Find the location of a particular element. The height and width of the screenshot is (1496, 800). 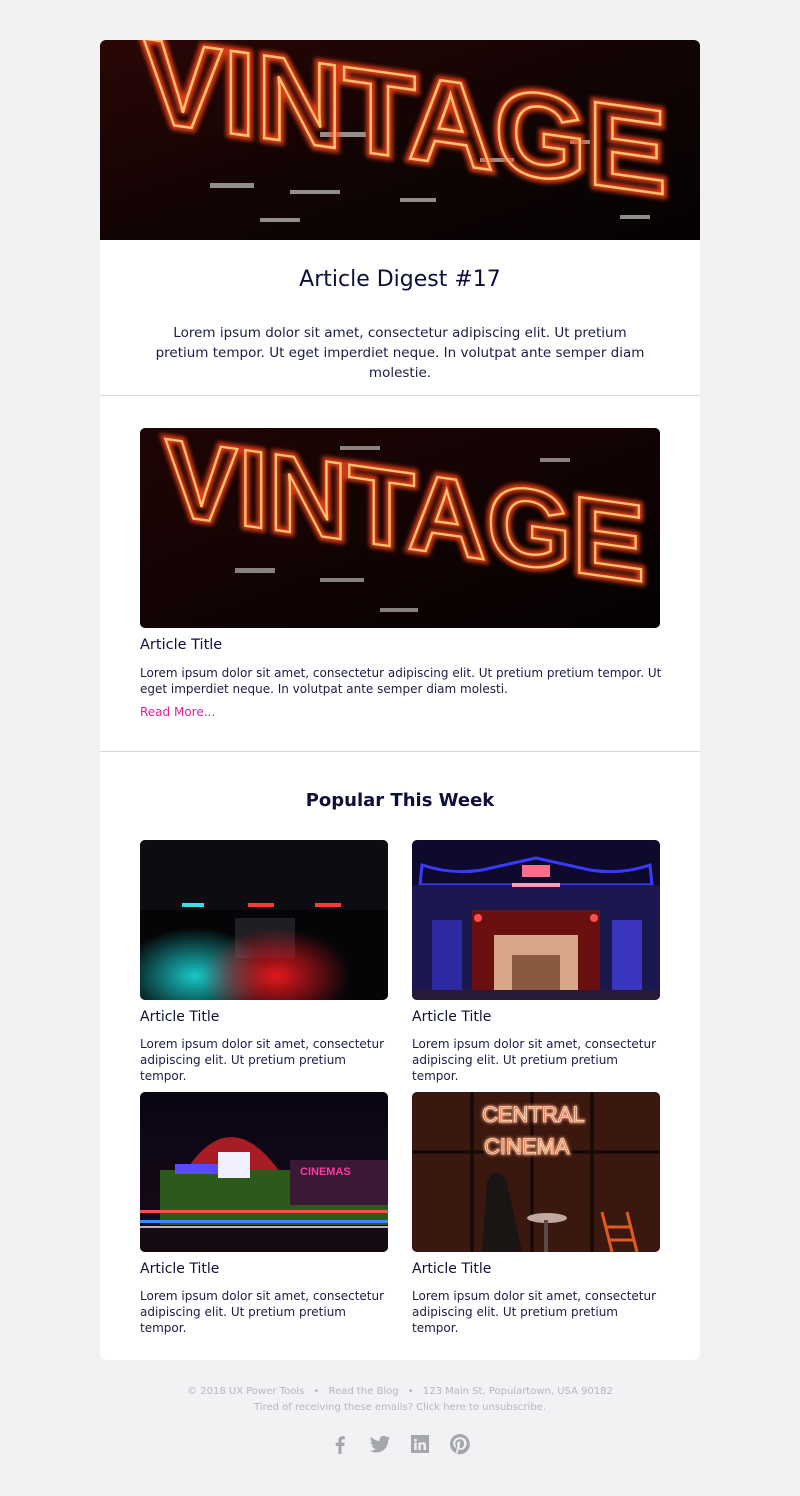

linkedin-icon is located at coordinates (420, 1444).